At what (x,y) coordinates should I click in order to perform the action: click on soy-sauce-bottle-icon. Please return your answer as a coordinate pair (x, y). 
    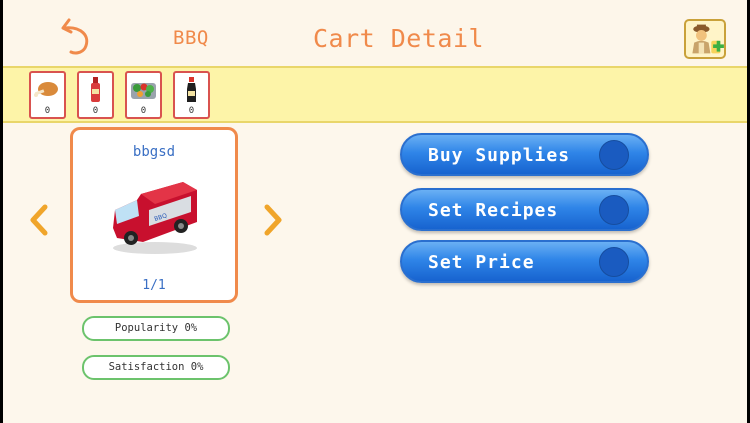
    Looking at the image, I should click on (191, 89).